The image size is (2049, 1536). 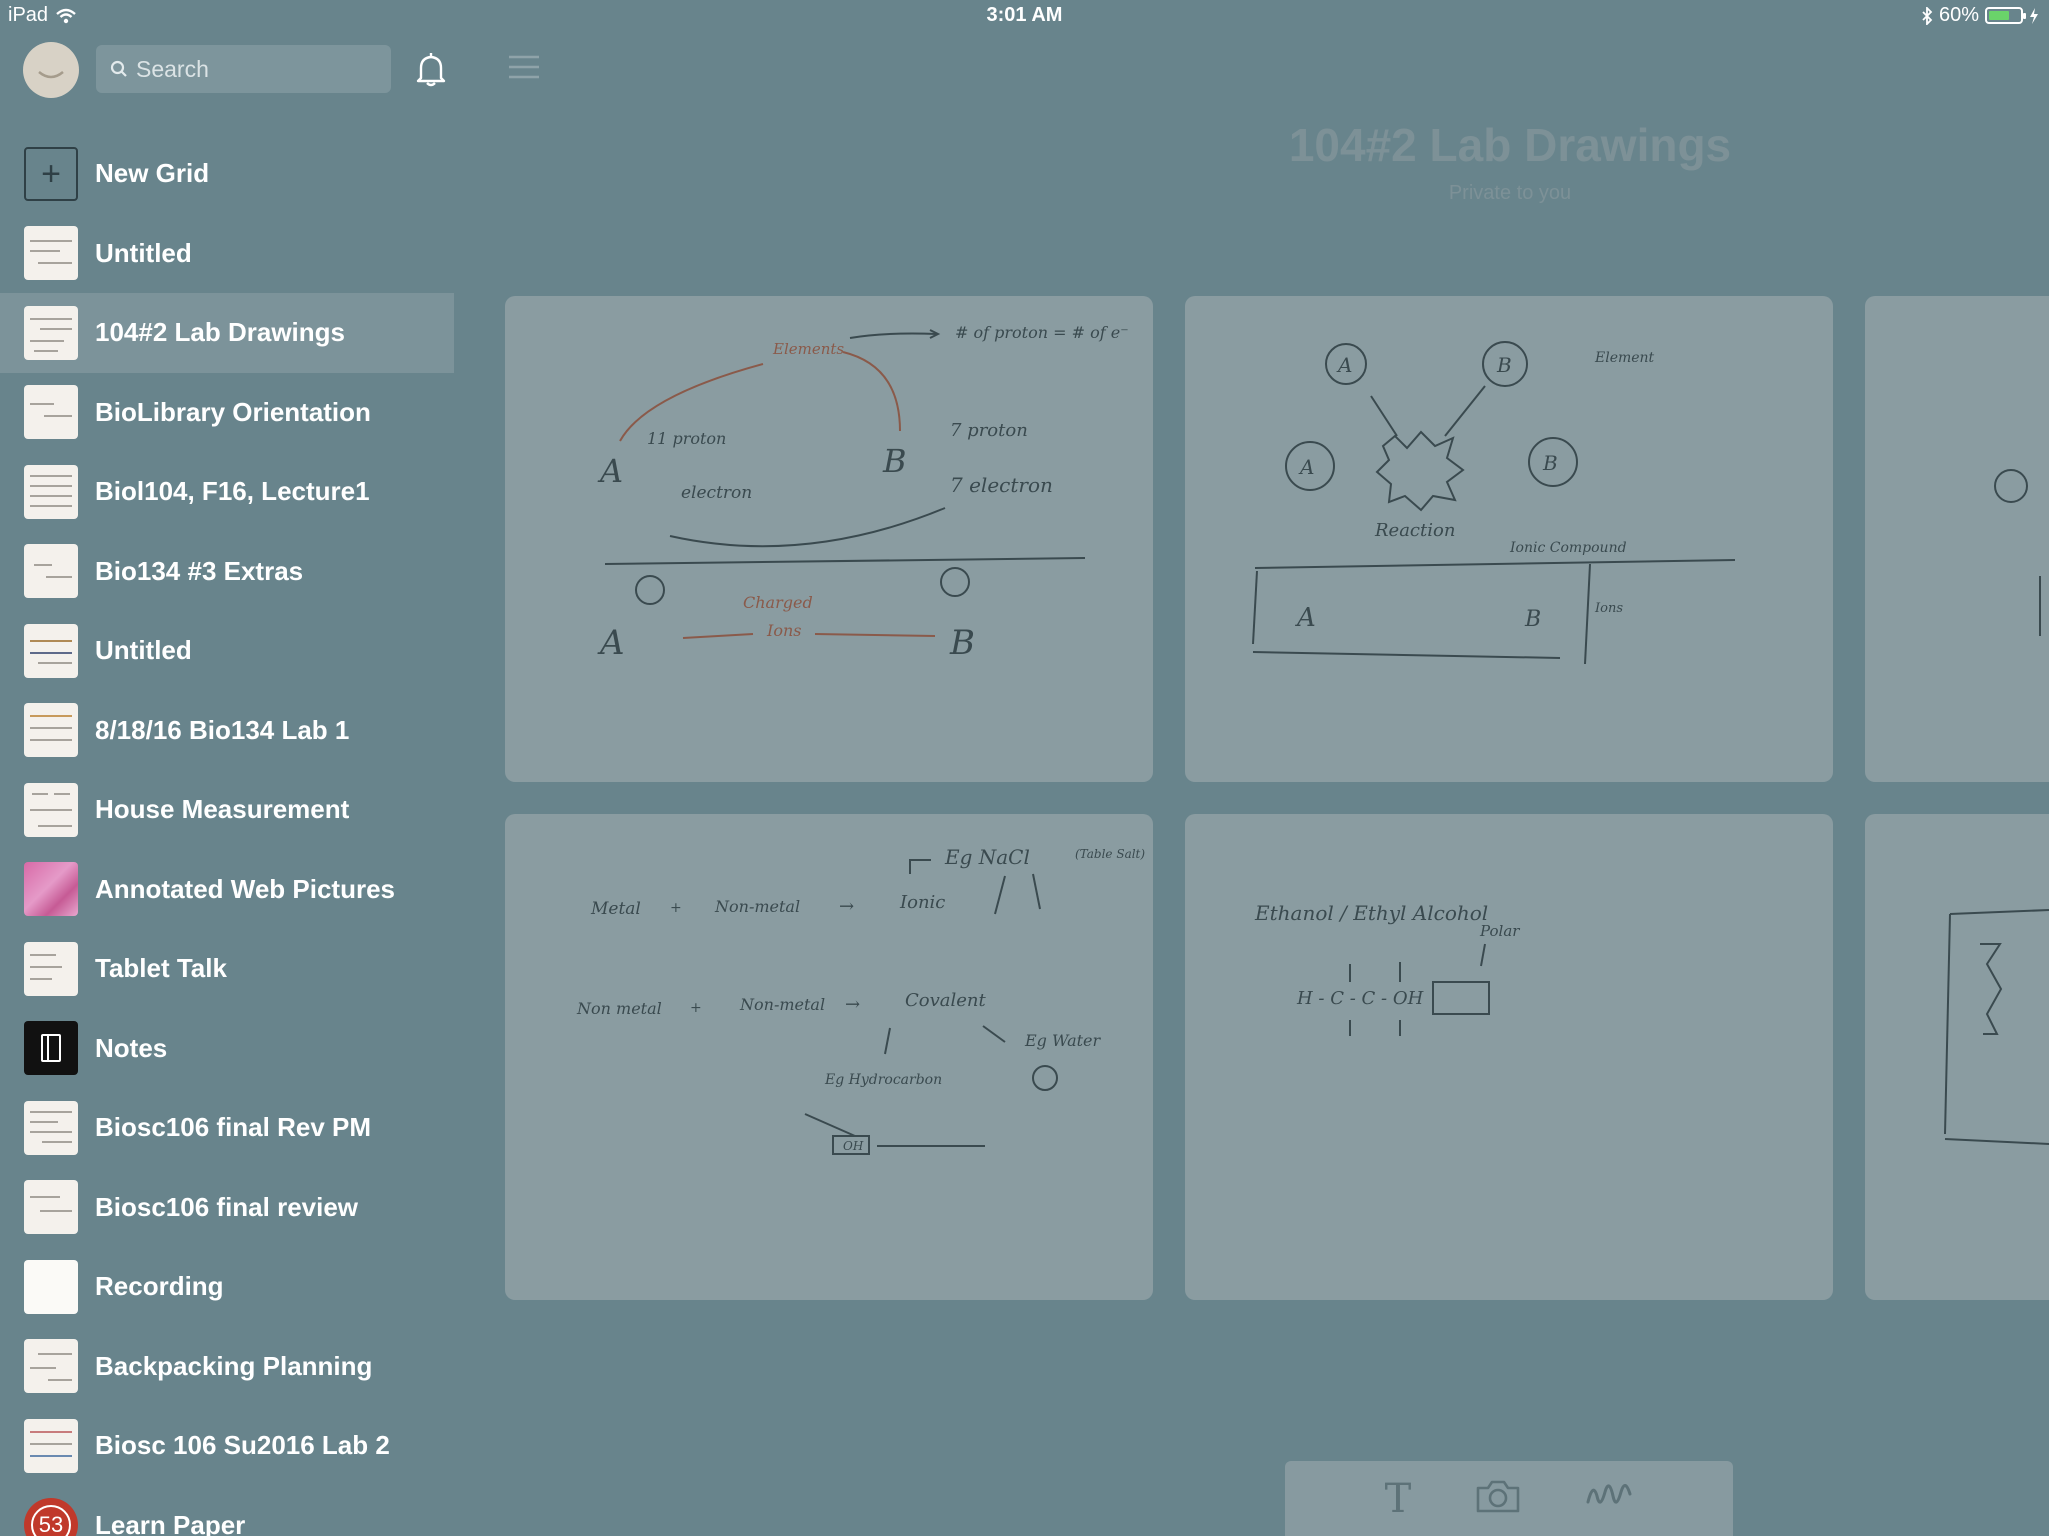 I want to click on page-title: 104#2 Lab Drawings, so click(x=1510, y=145).